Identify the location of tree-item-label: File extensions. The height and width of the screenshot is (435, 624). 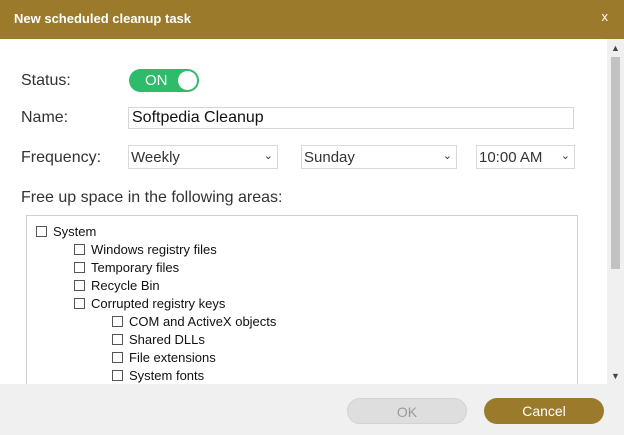
(172, 357).